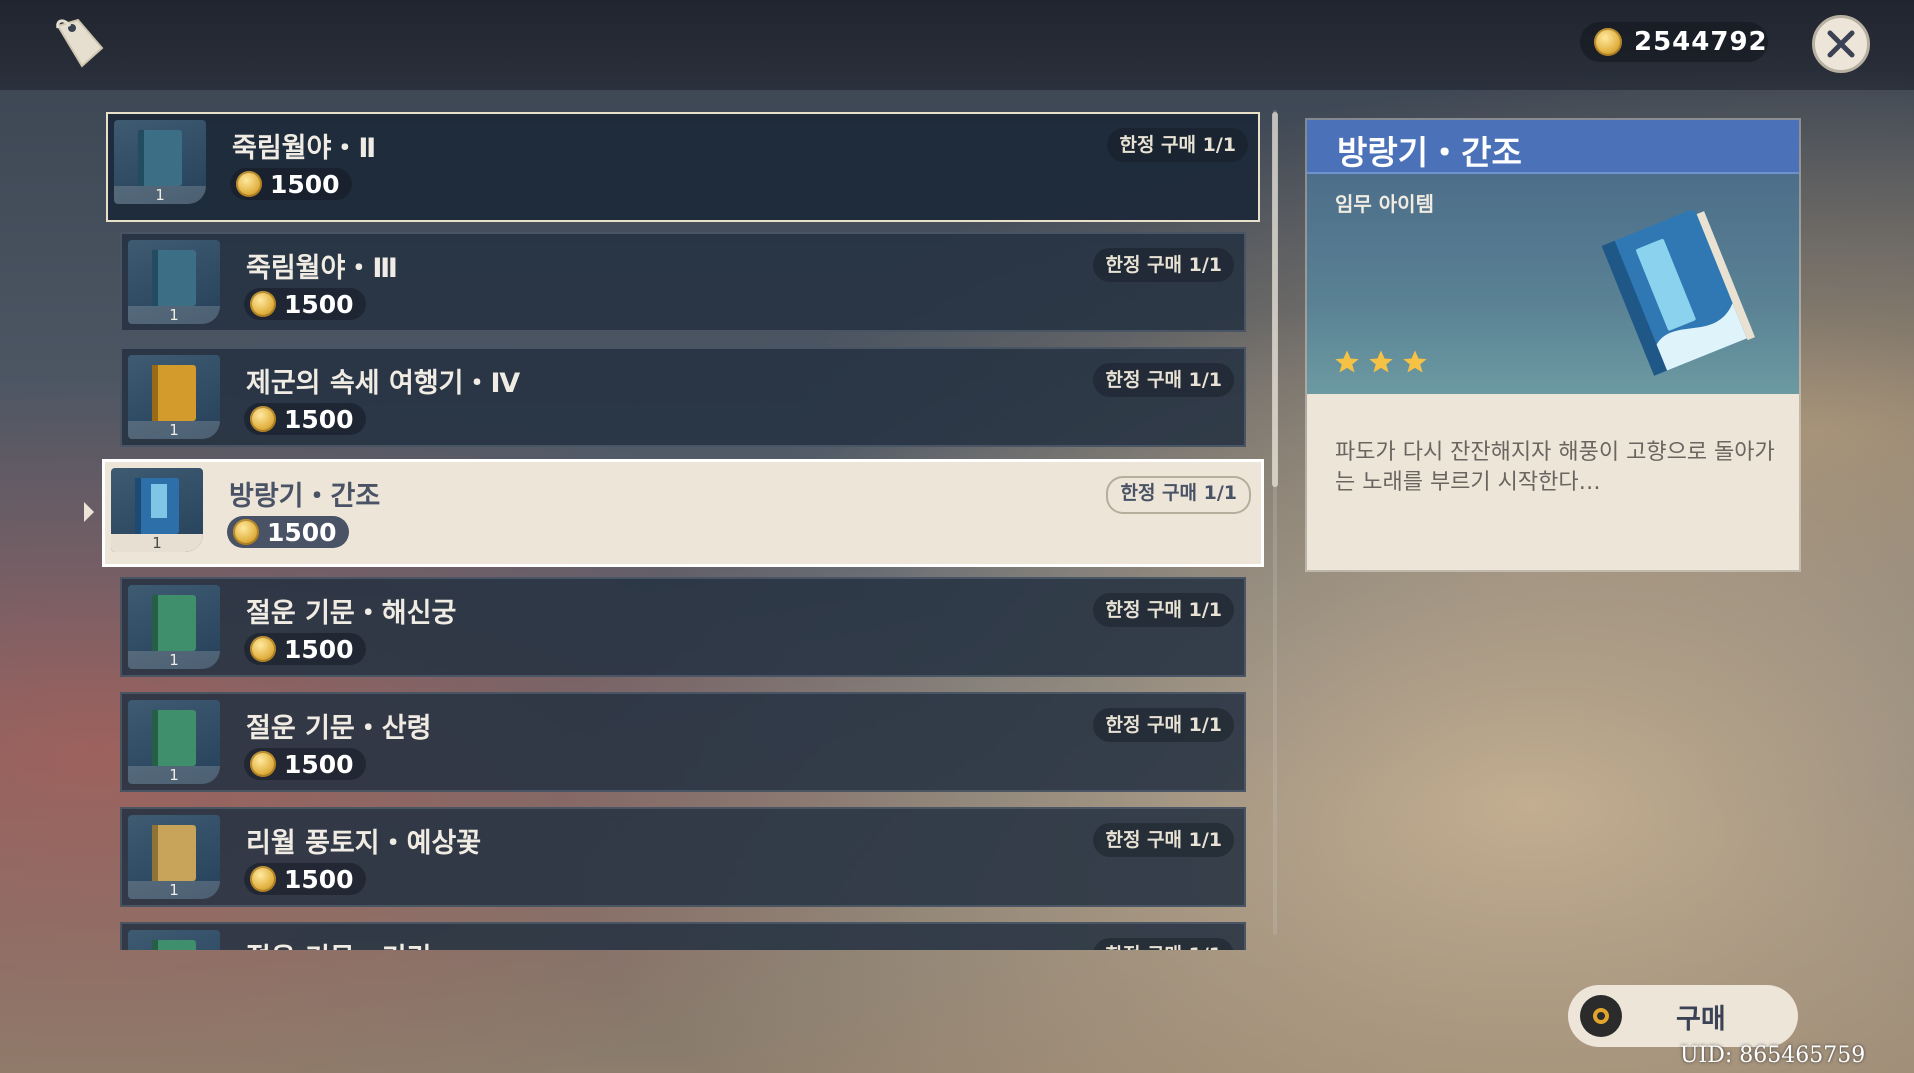 The image size is (1914, 1073). What do you see at coordinates (80, 43) in the screenshot?
I see `price-tag-icon` at bounding box center [80, 43].